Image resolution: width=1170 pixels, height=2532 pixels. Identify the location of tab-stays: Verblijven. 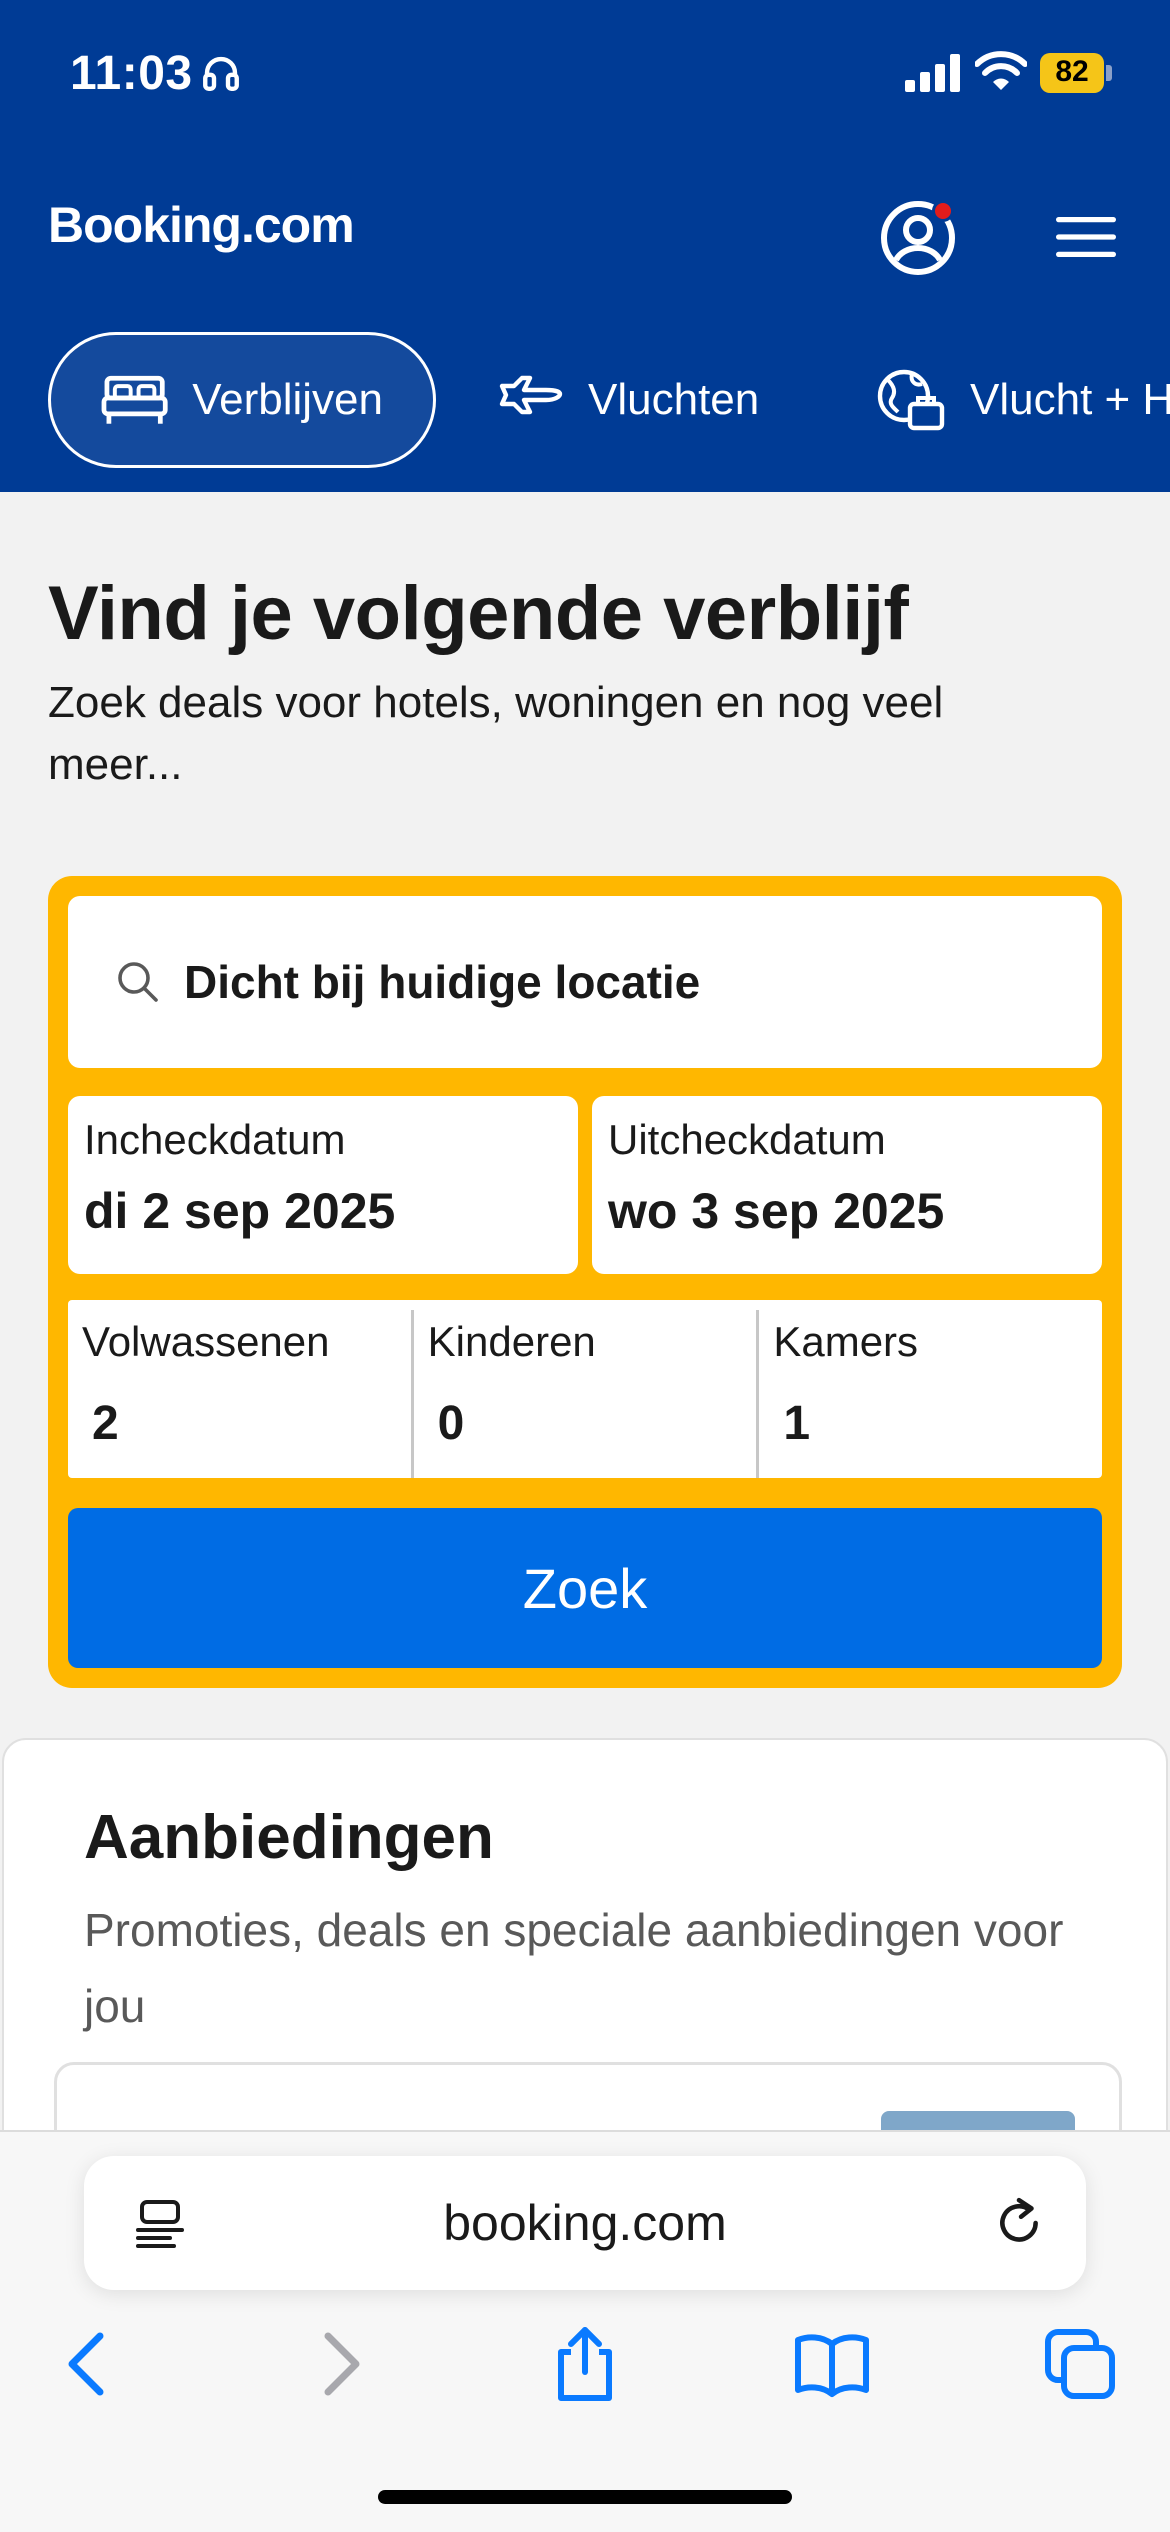
(242, 400).